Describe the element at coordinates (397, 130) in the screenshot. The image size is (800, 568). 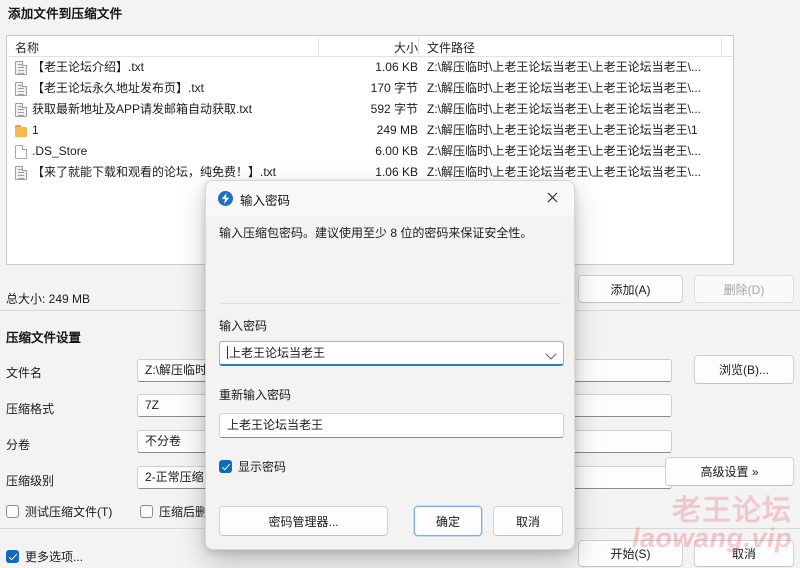
I see `file-size: 249 MB` at that location.